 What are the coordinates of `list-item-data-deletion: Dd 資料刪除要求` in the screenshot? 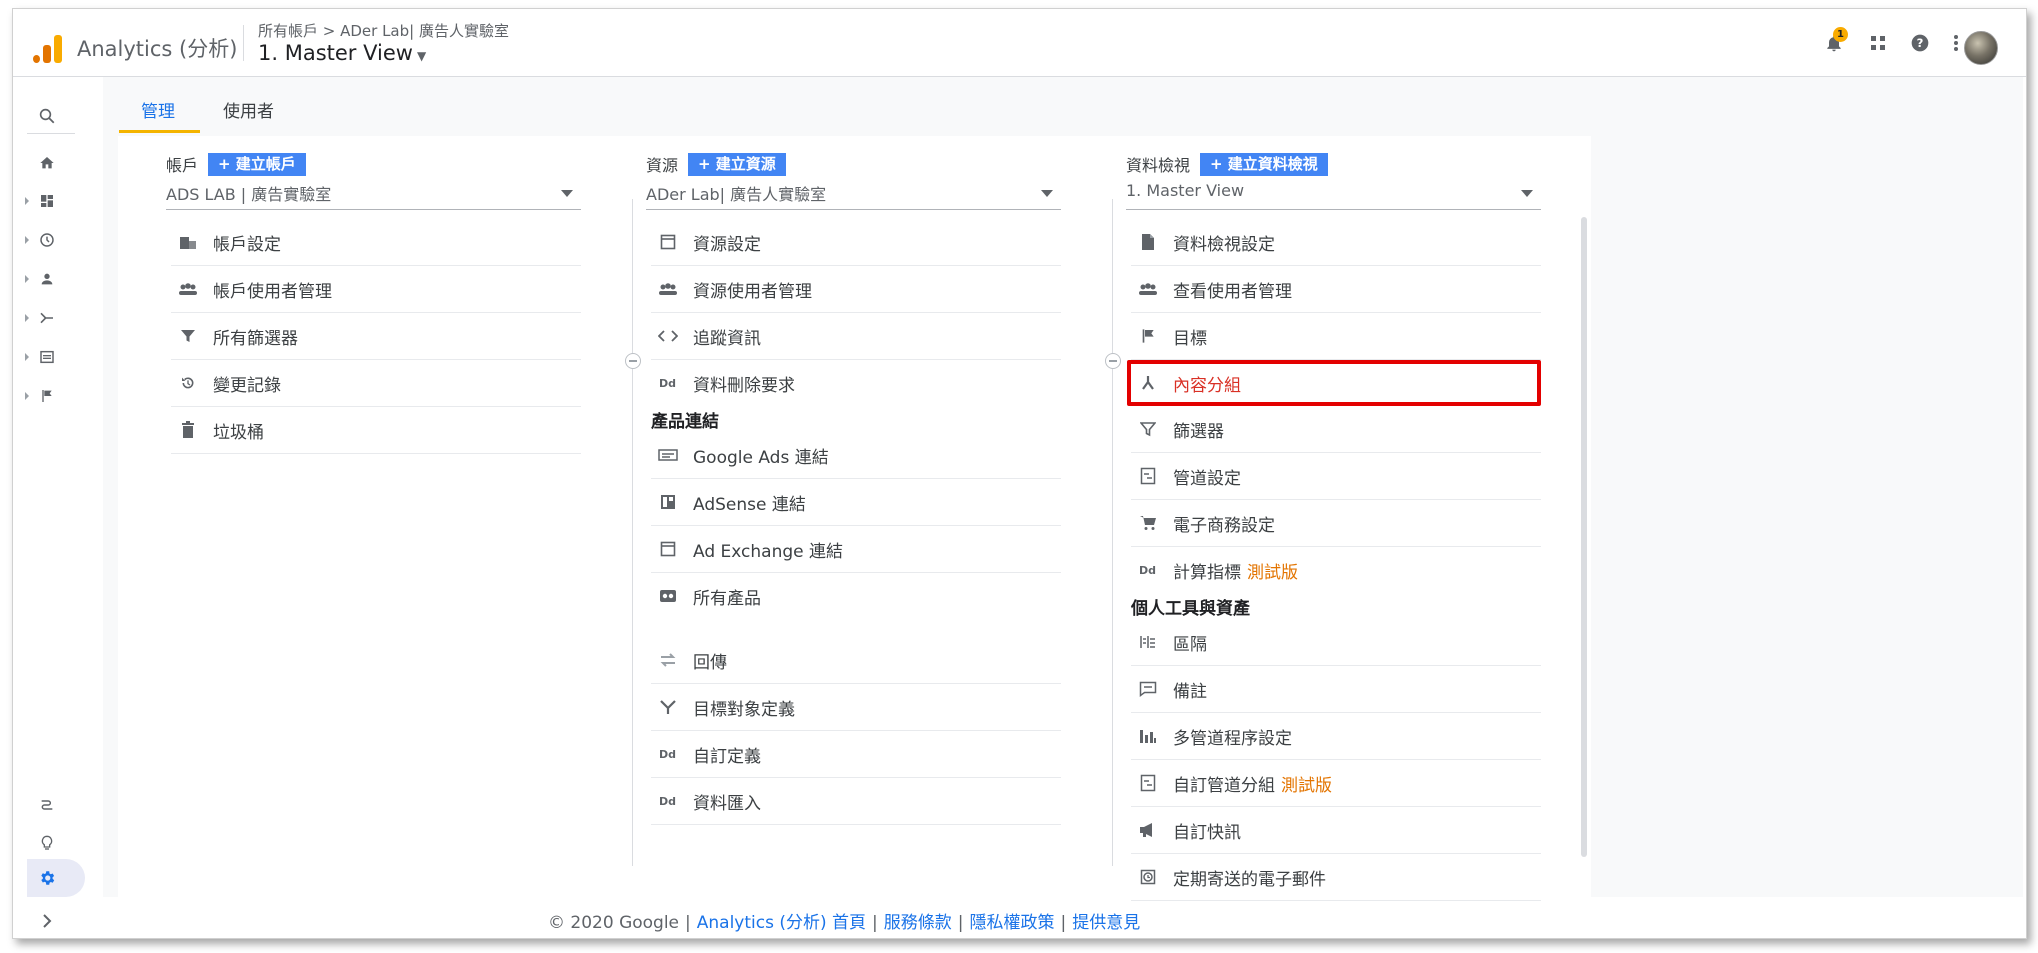 It's located at (856, 383).